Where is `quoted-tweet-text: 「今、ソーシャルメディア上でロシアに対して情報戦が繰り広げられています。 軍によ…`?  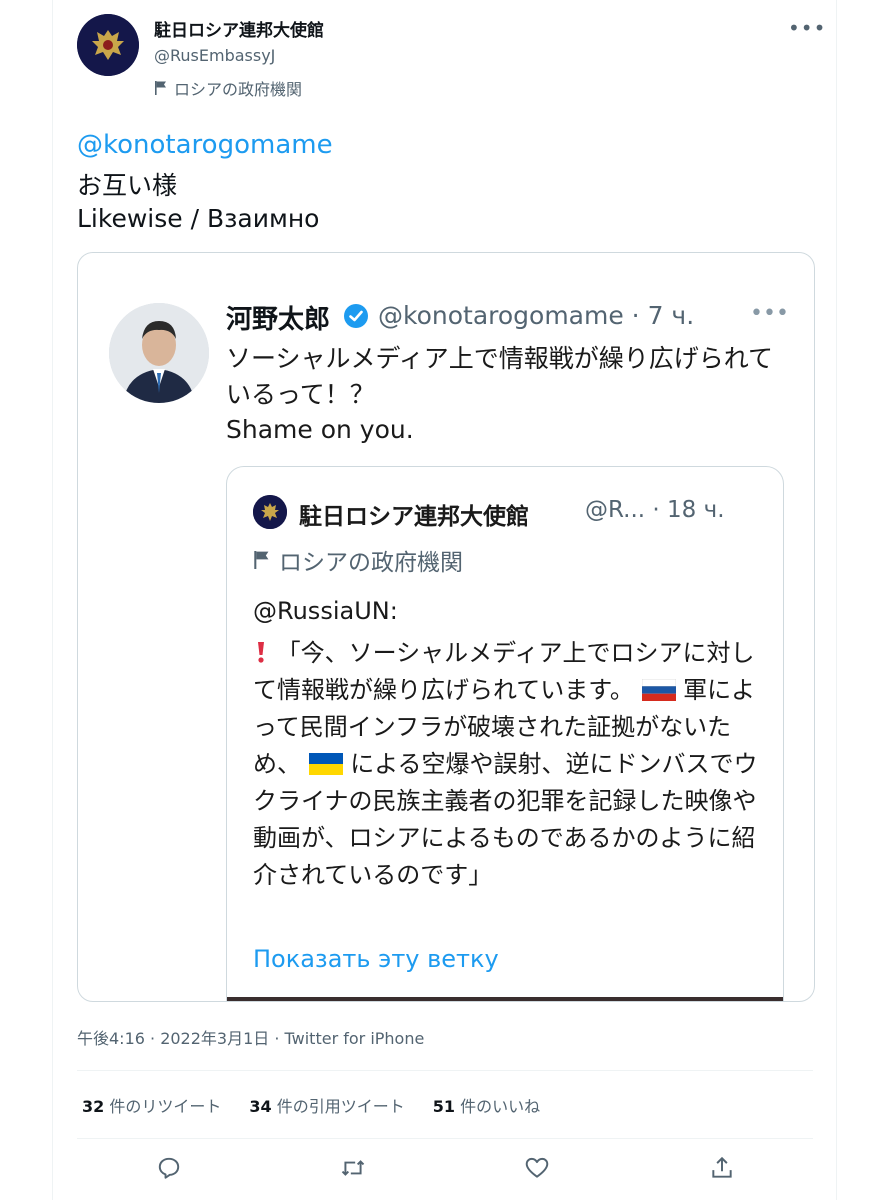
quoted-tweet-text: 「今、ソーシャルメディア上でロシアに対して情報戦が繰り広げられています。 軍によ… is located at coordinates (508, 764).